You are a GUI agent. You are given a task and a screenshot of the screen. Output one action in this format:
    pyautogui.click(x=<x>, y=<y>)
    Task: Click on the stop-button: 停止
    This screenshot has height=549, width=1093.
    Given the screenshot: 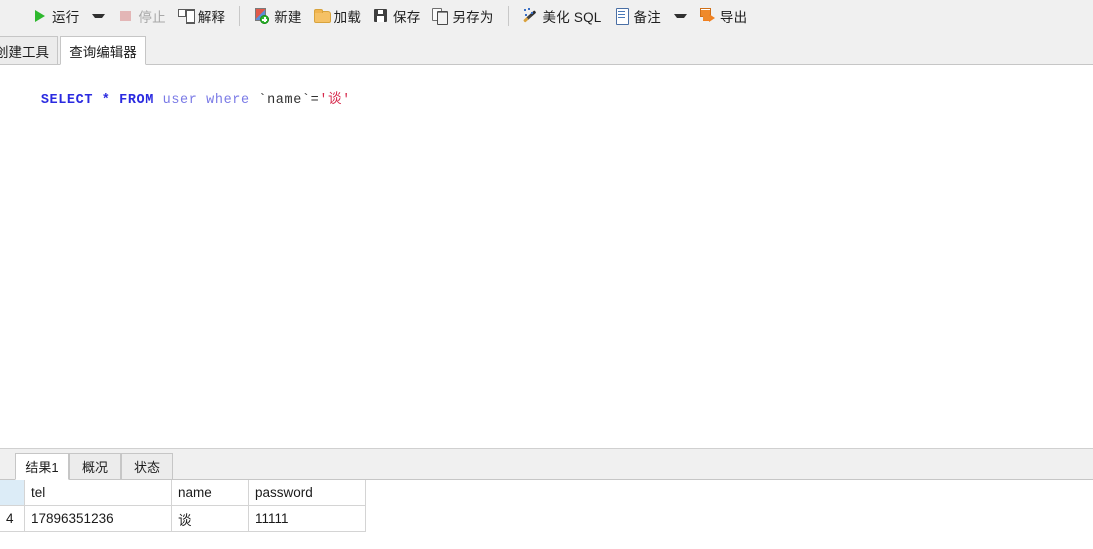 What is the action you would take?
    pyautogui.click(x=141, y=16)
    